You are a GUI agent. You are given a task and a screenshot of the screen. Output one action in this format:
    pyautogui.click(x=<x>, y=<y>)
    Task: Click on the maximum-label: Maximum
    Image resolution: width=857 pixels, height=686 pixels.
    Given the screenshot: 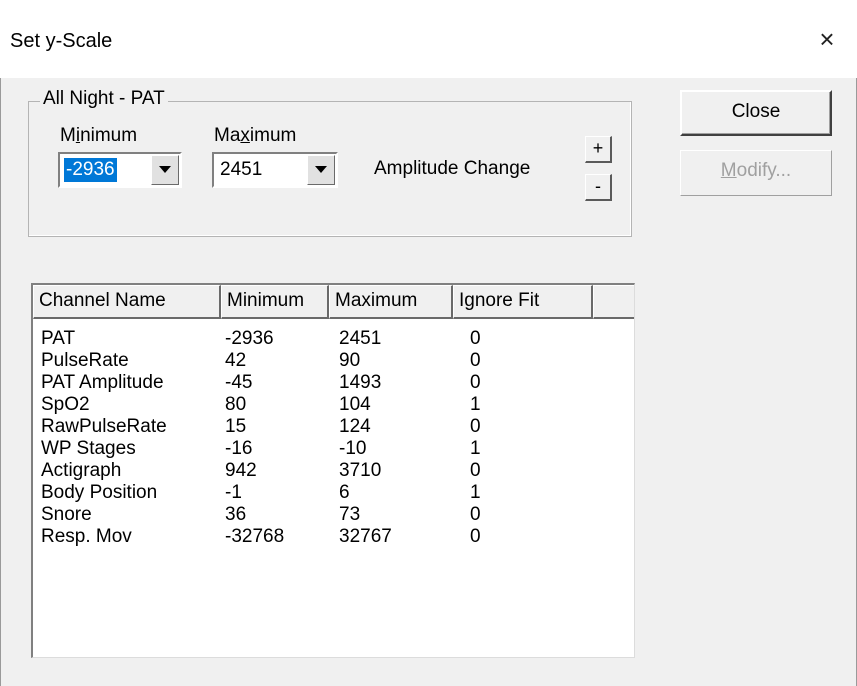 What is the action you would take?
    pyautogui.click(x=255, y=135)
    